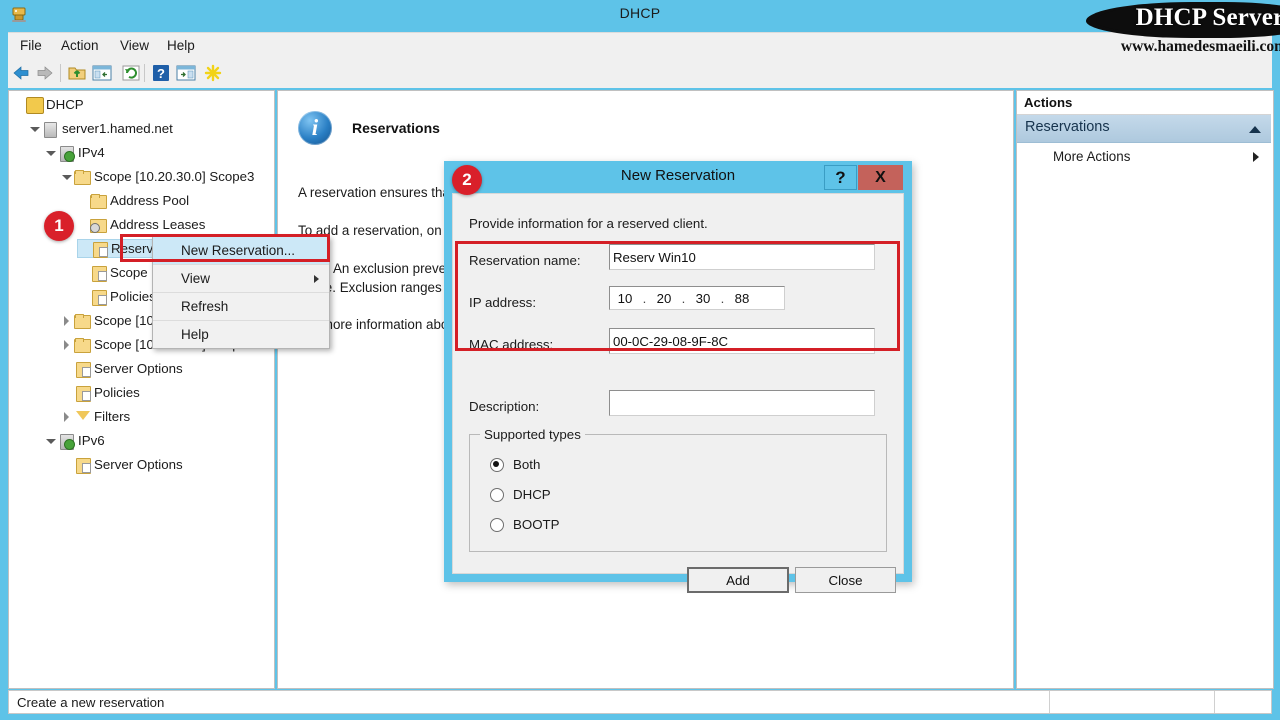 This screenshot has height=720, width=1280. I want to click on dialog-titlebar: New Reservation ? X, so click(678, 177).